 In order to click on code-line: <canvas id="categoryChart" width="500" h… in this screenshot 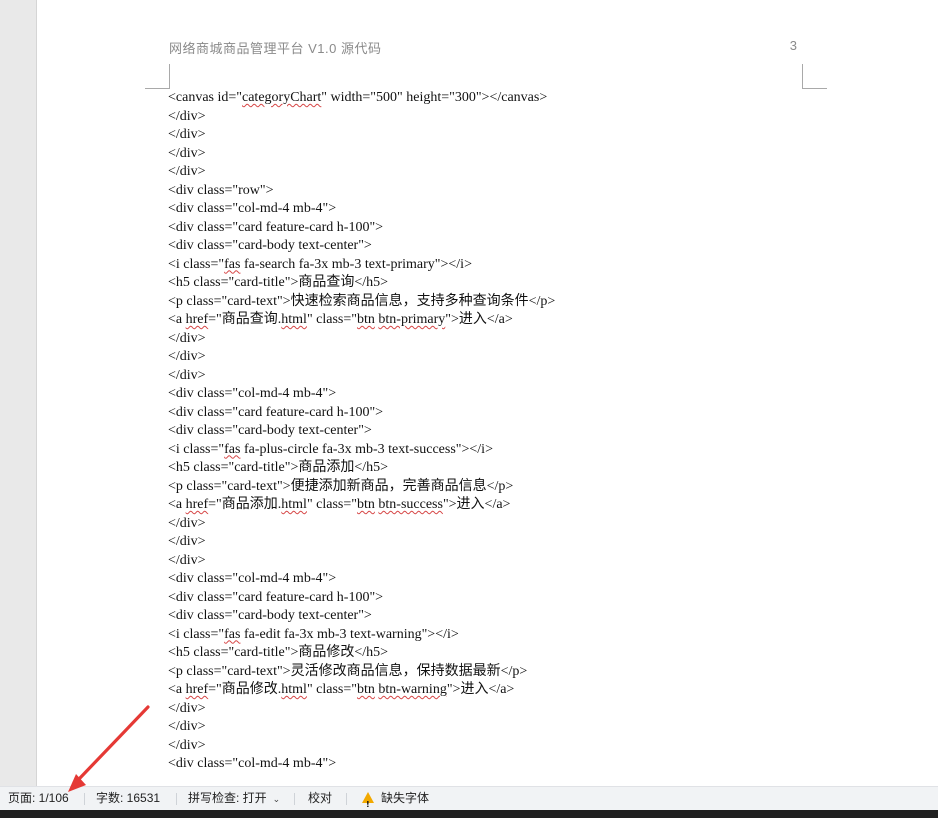, I will do `click(488, 98)`.